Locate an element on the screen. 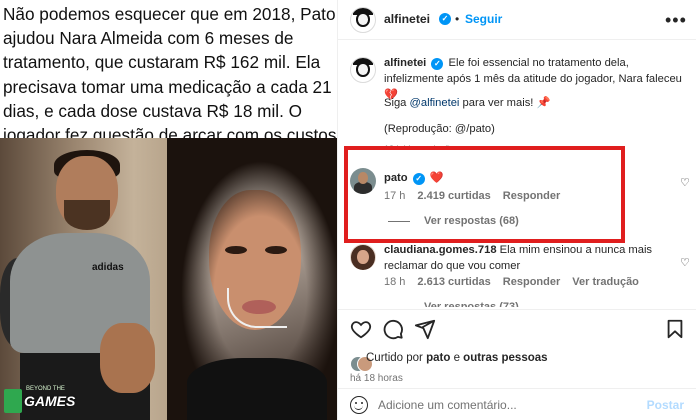  comment-likes: 2.613 curtidas is located at coordinates (453, 282).